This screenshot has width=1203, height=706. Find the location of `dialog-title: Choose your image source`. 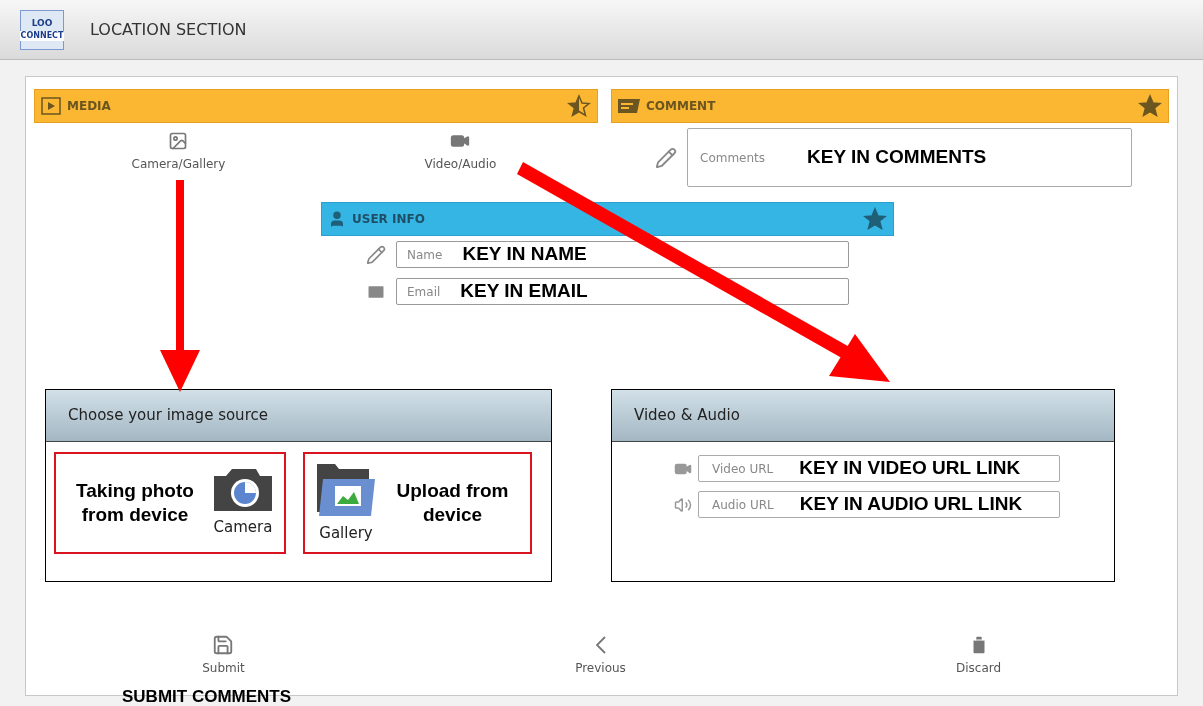

dialog-title: Choose your image source is located at coordinates (168, 416).